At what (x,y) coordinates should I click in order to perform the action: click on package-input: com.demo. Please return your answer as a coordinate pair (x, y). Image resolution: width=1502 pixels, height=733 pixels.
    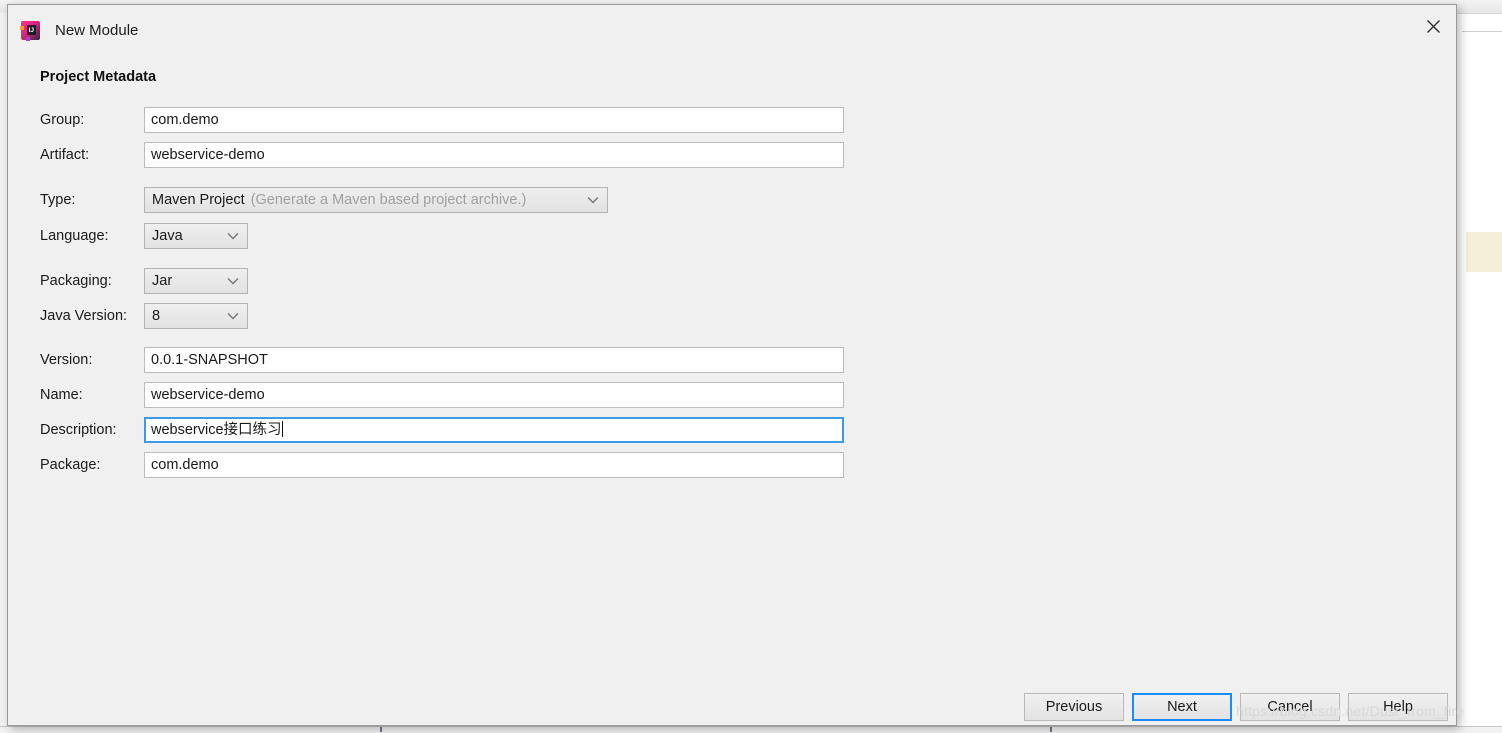
    Looking at the image, I should click on (494, 465).